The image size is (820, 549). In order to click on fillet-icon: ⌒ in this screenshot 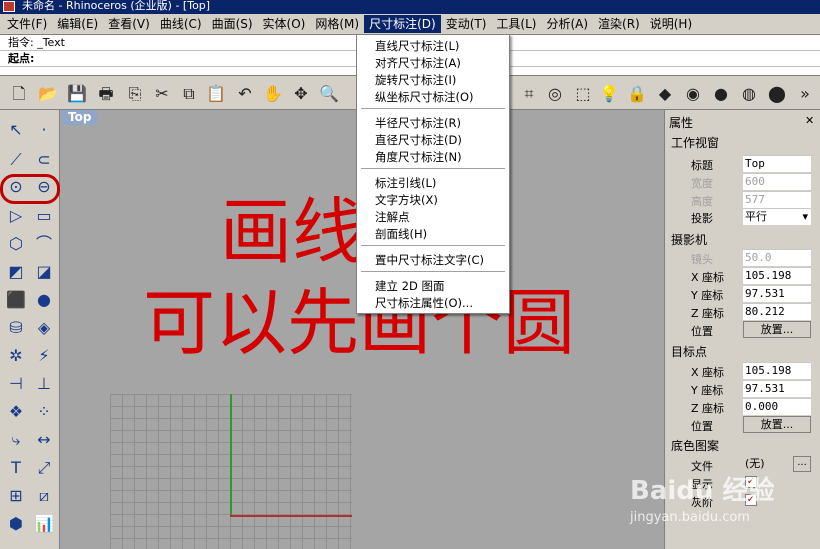, I will do `click(44, 244)`.